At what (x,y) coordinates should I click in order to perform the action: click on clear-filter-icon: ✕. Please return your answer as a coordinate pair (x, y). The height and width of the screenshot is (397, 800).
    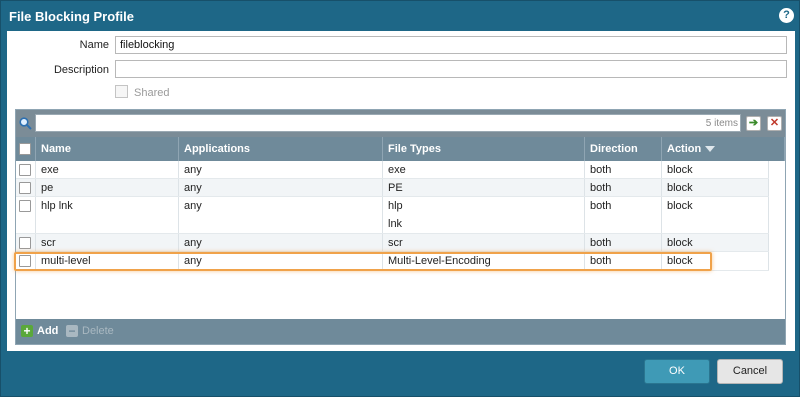
    Looking at the image, I should click on (774, 123).